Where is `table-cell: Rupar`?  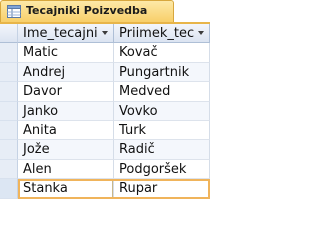
table-cell: Rupar is located at coordinates (162, 189).